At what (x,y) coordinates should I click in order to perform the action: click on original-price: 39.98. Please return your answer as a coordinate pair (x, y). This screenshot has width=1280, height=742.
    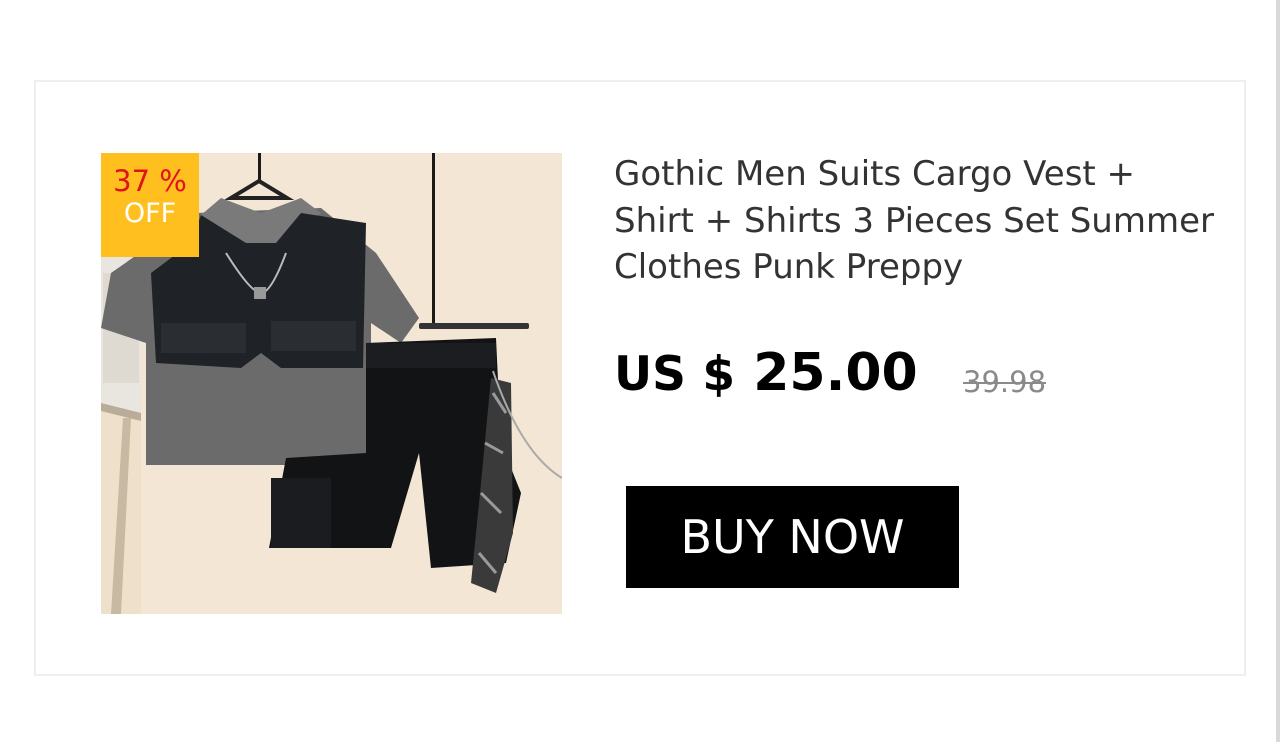
    Looking at the image, I should click on (1005, 382).